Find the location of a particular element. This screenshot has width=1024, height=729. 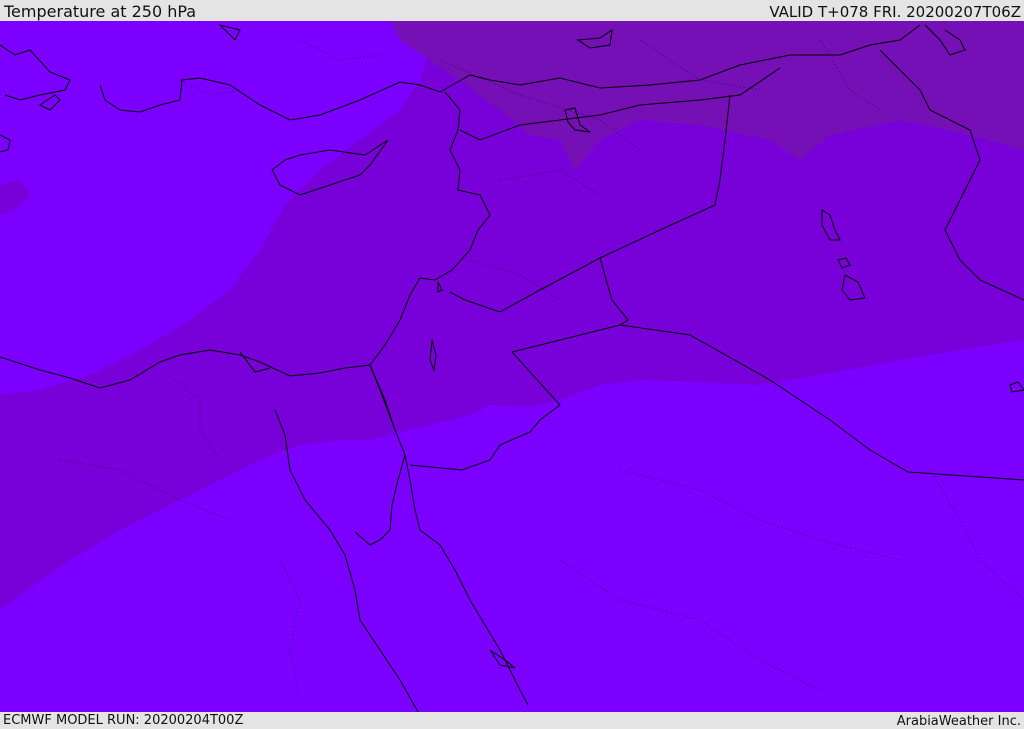

credit-label: ArabiaWeather Inc. is located at coordinates (958, 721).